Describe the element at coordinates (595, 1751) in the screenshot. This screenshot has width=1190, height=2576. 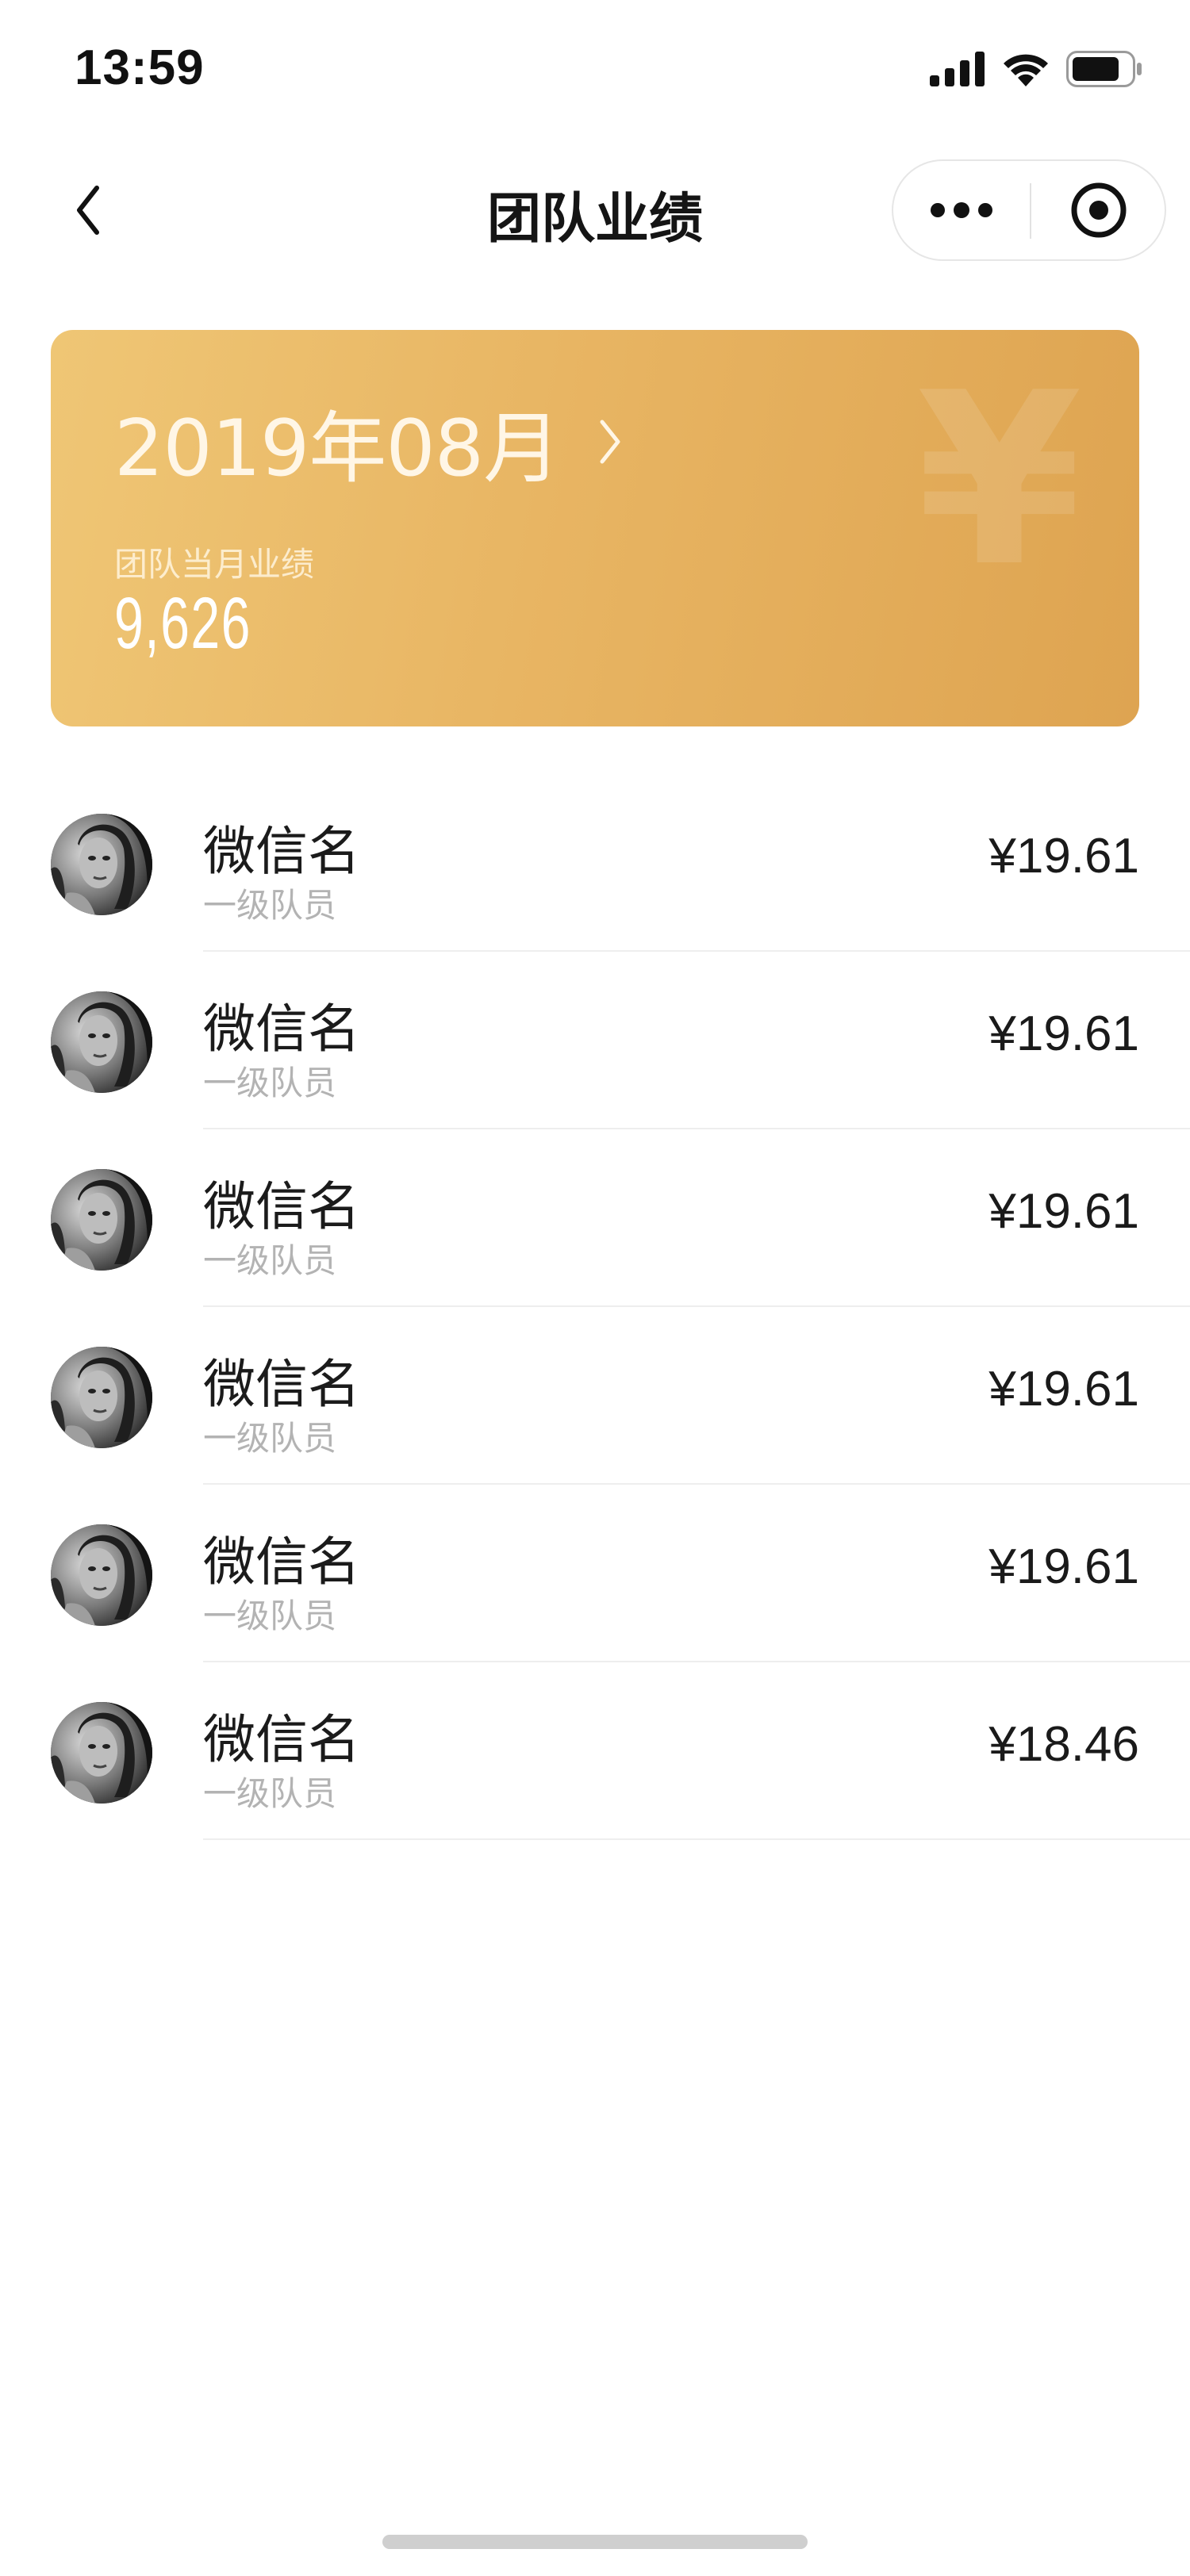
I see `list-item: 微信名 一级队员 ¥18.46` at that location.